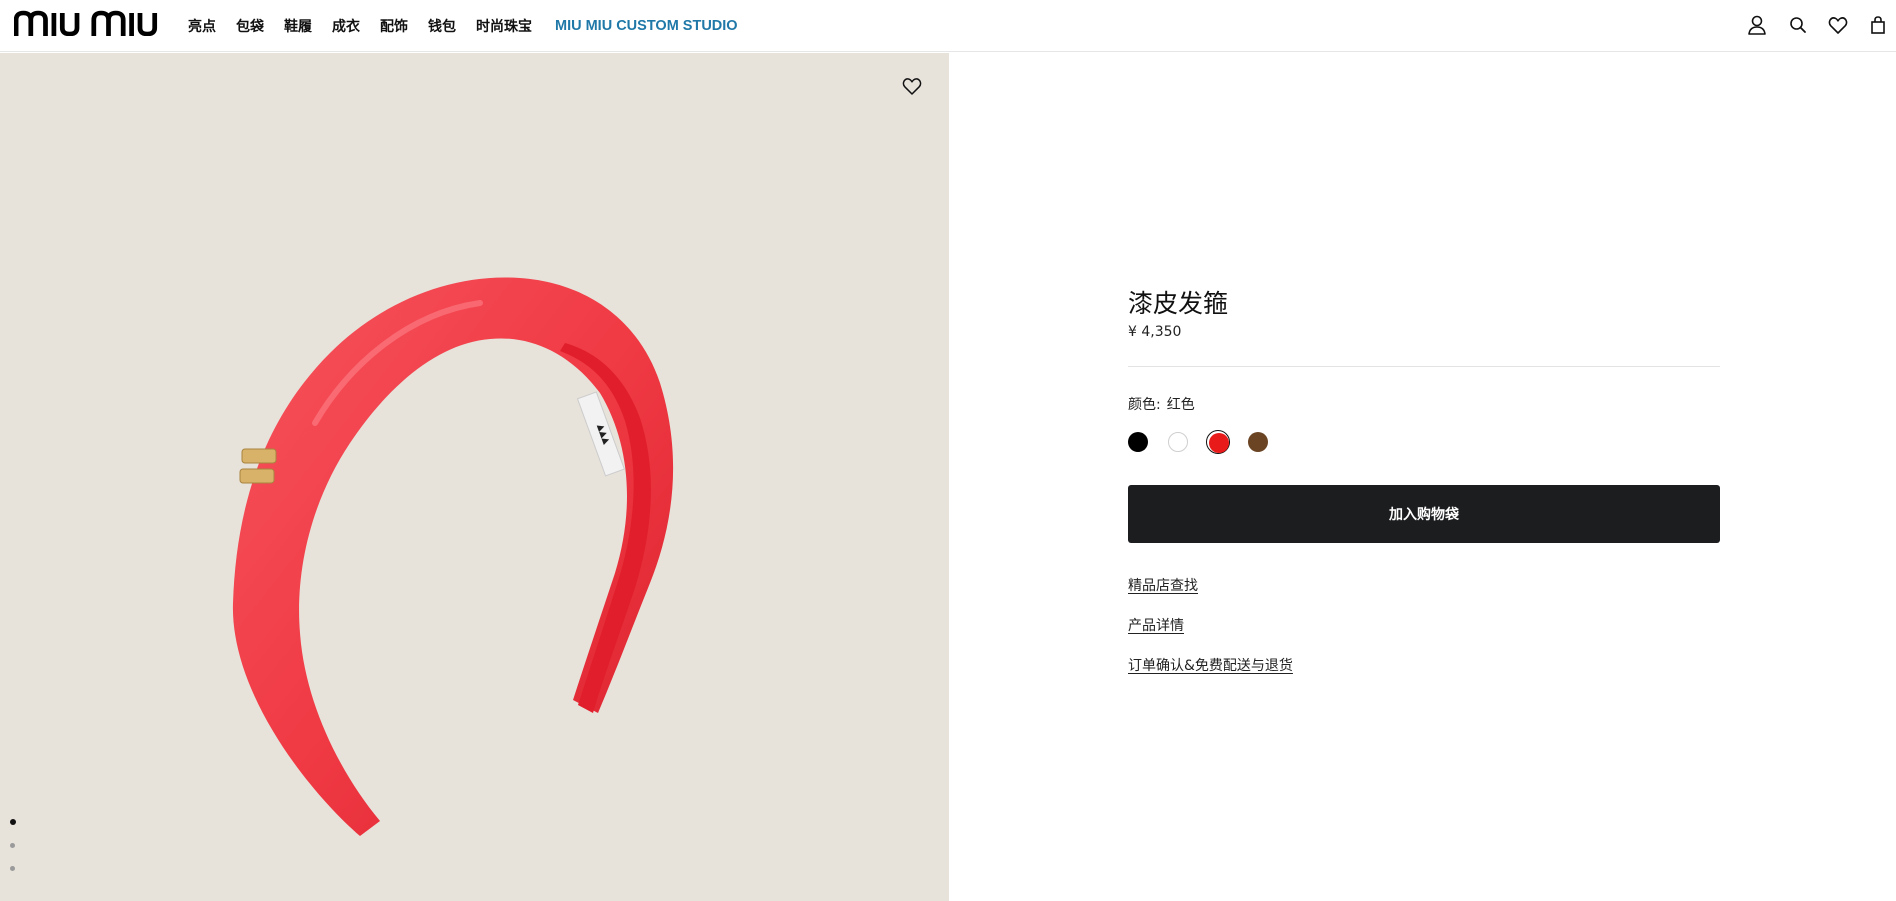 This screenshot has height=901, width=1896. I want to click on color-swatch-white, so click(1178, 442).